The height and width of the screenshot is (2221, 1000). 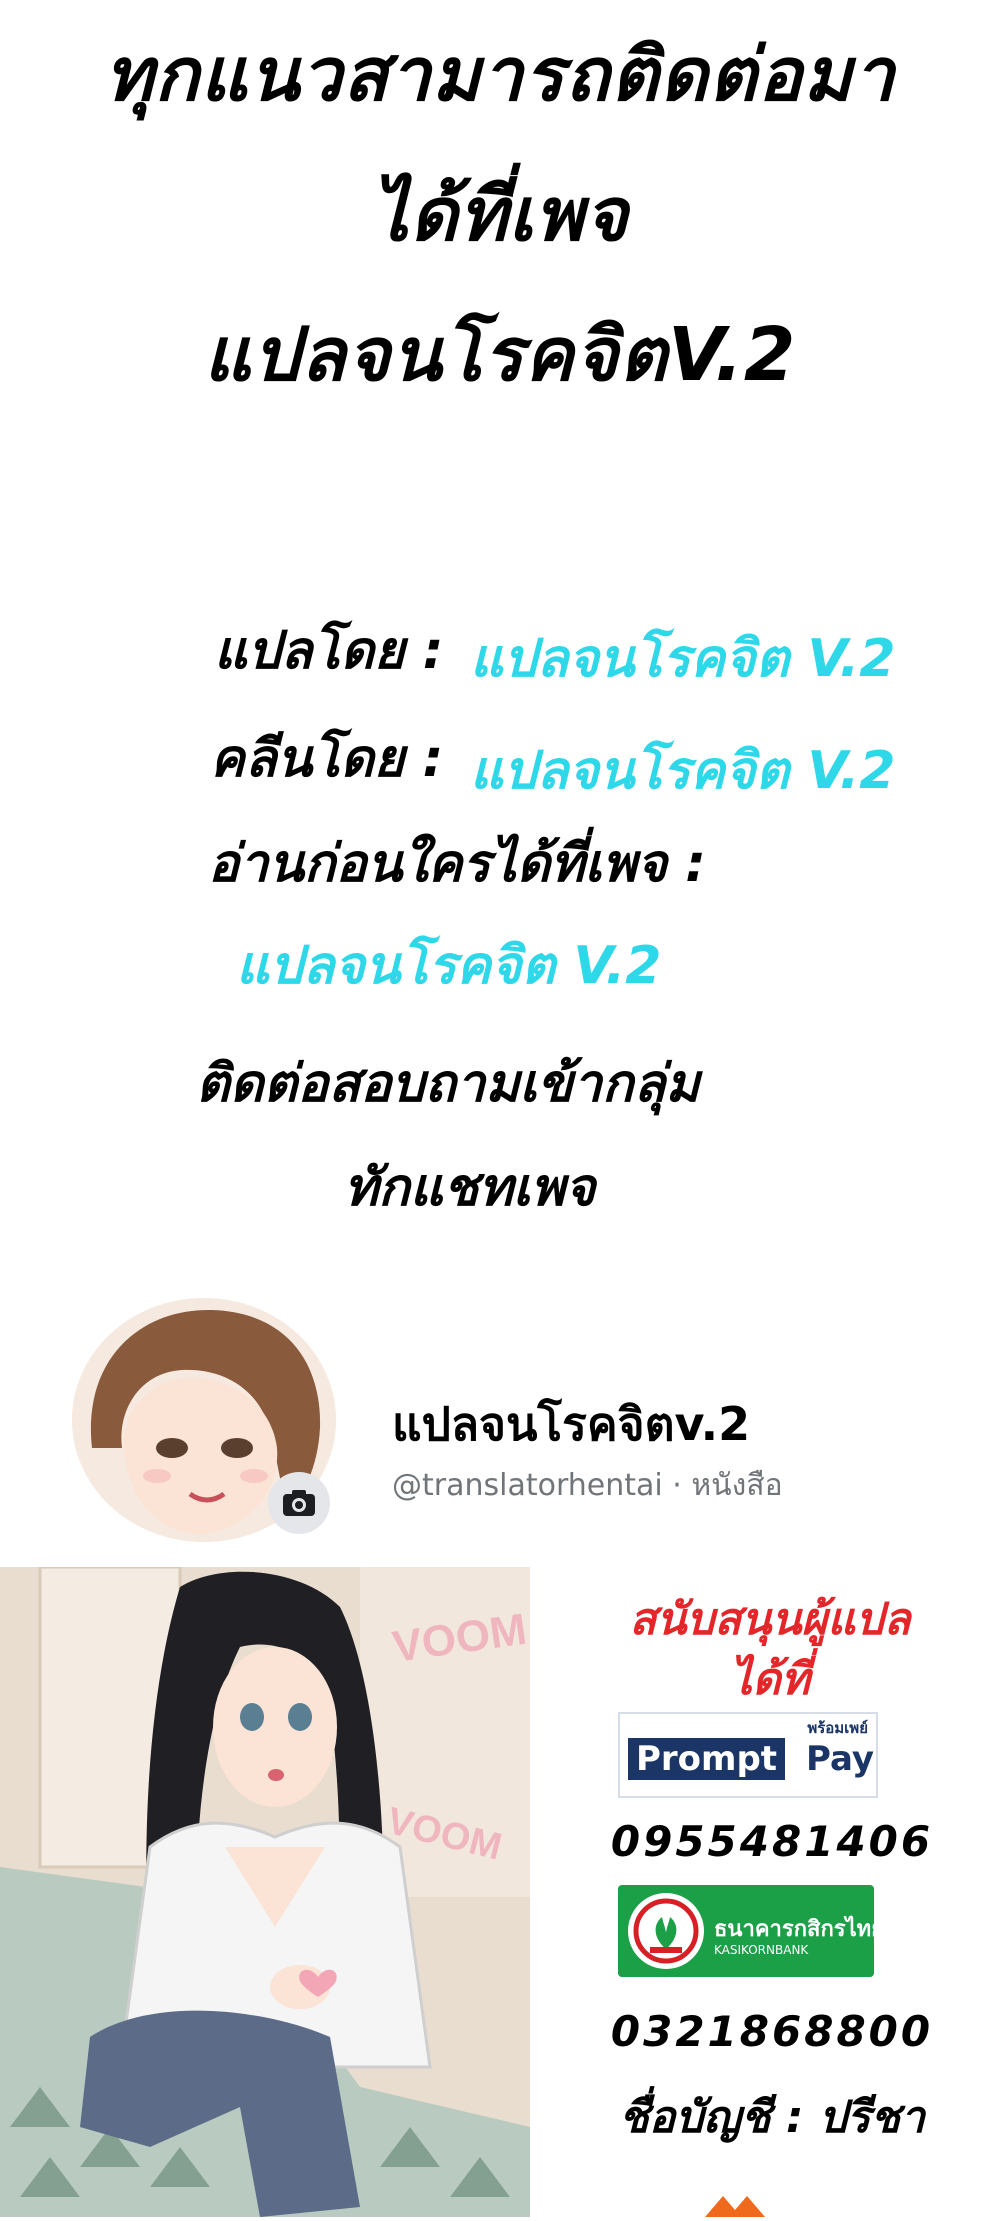 I want to click on contact-line-2: ทักแชทเพจ, so click(x=470, y=1188).